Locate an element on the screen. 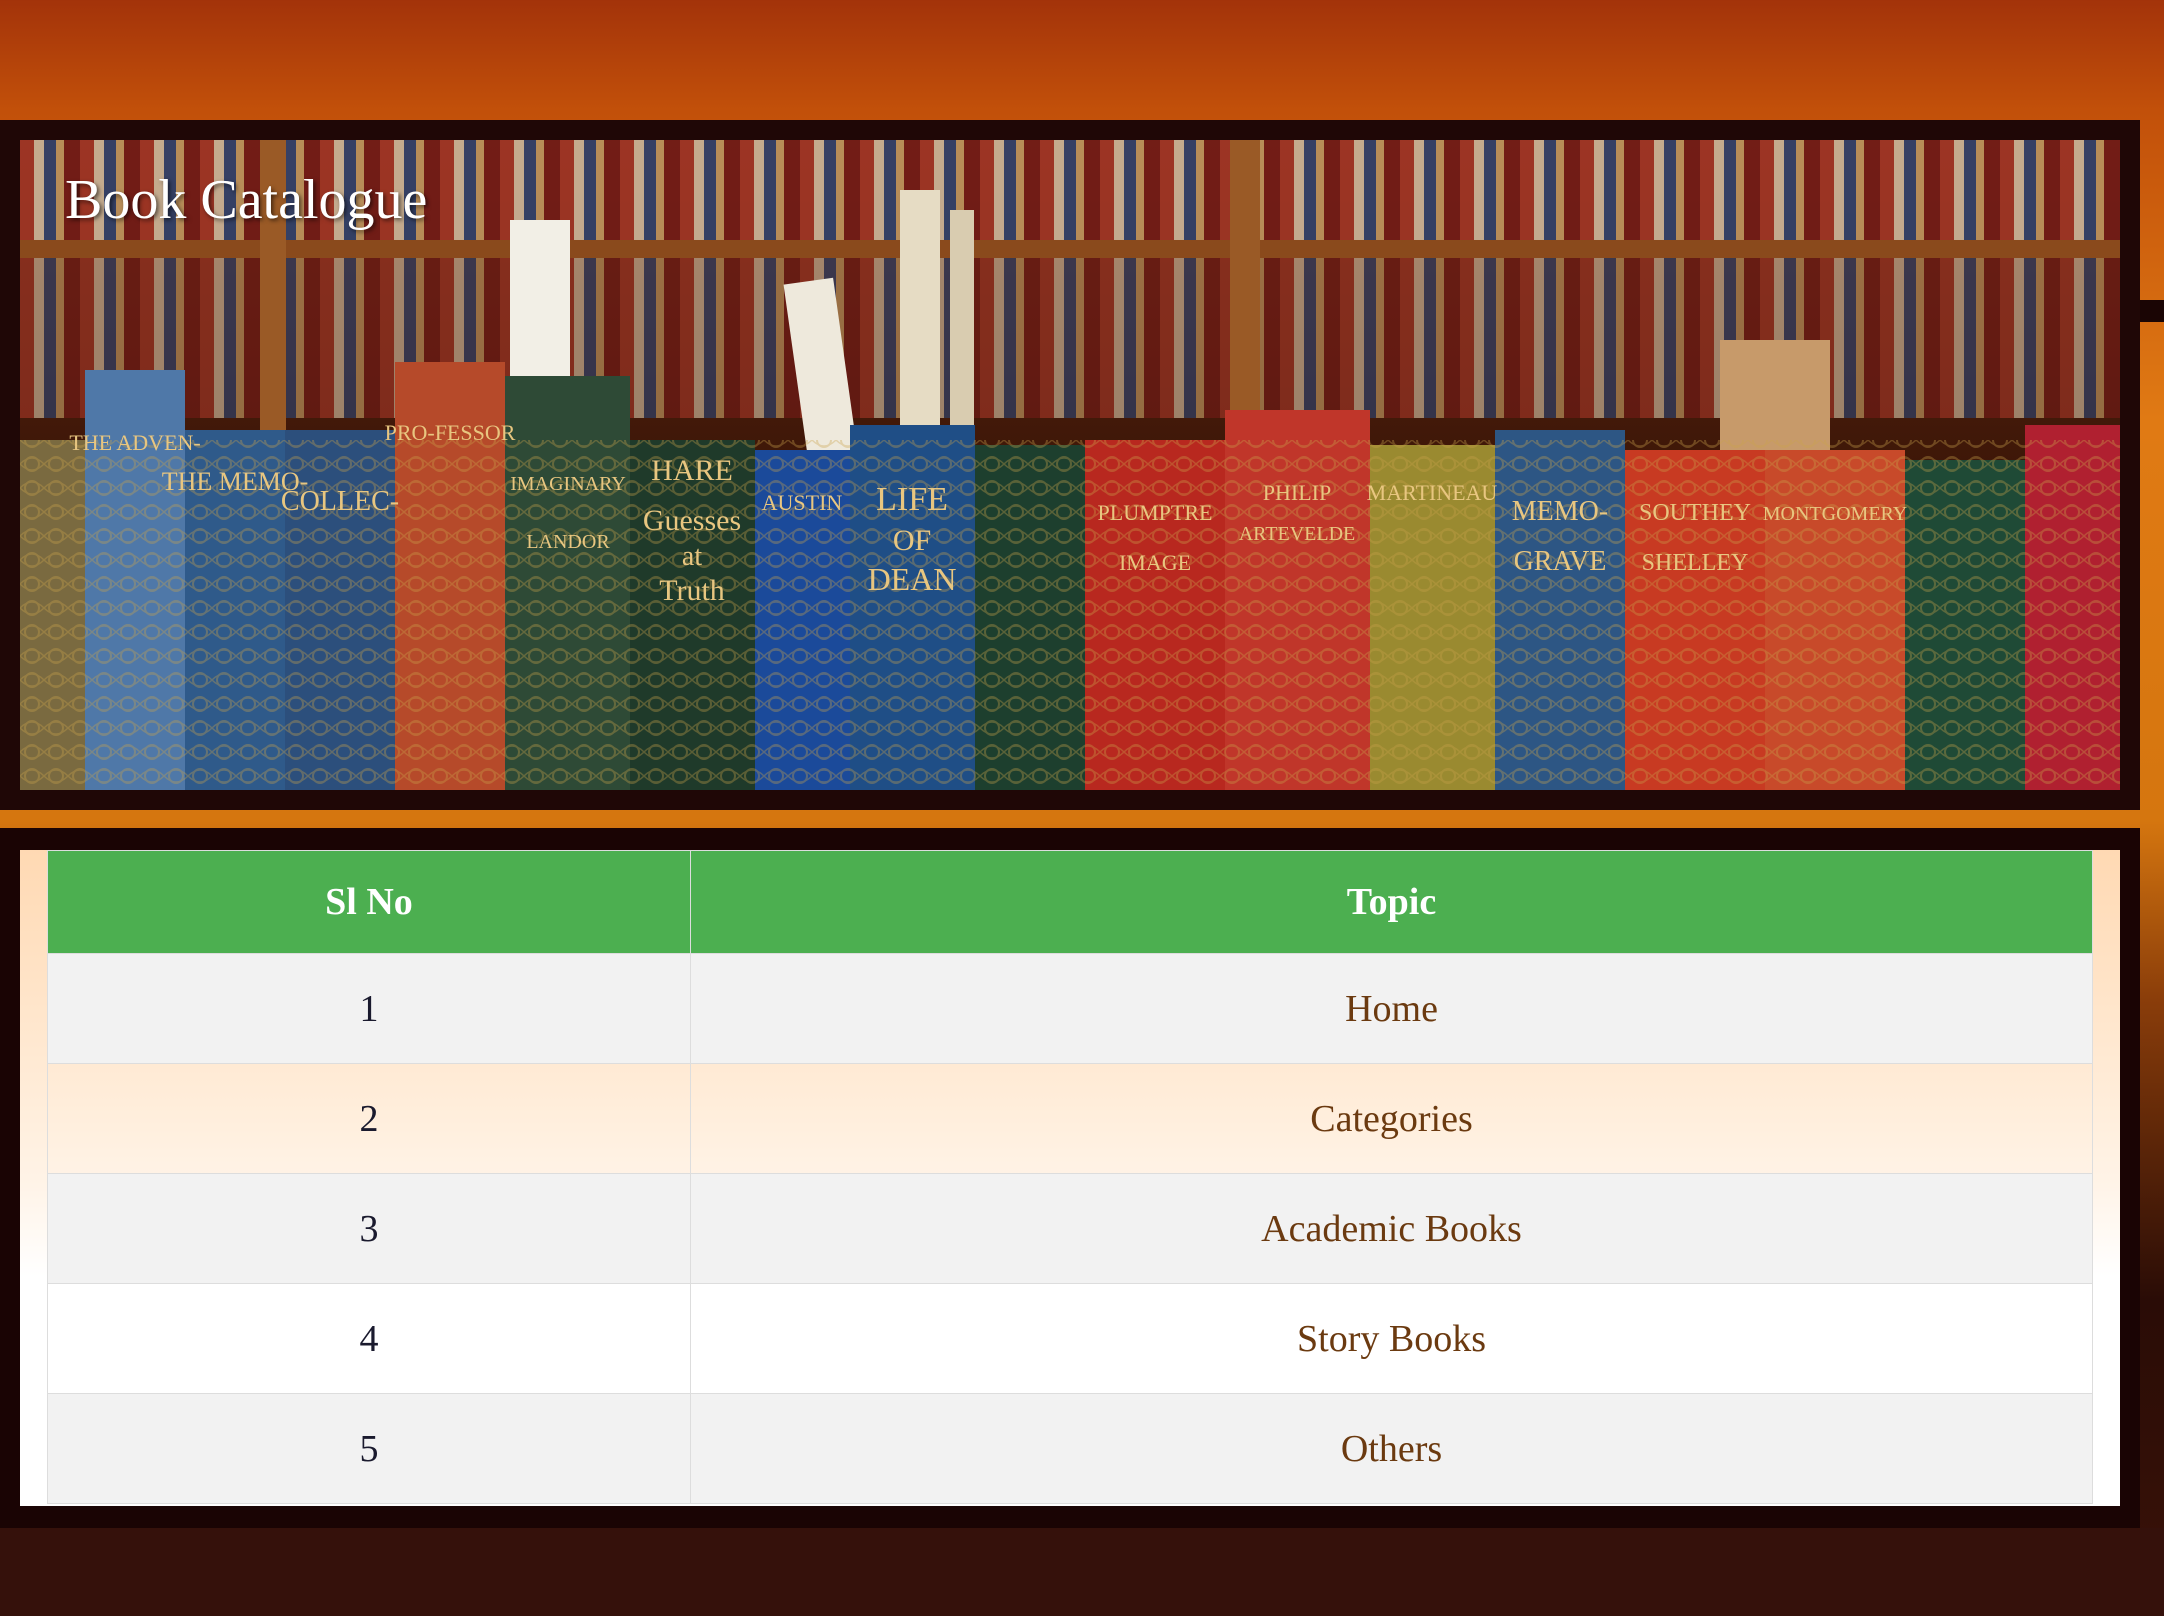 The image size is (2164, 1616). row-topic: Academic Books is located at coordinates (1391, 1228).